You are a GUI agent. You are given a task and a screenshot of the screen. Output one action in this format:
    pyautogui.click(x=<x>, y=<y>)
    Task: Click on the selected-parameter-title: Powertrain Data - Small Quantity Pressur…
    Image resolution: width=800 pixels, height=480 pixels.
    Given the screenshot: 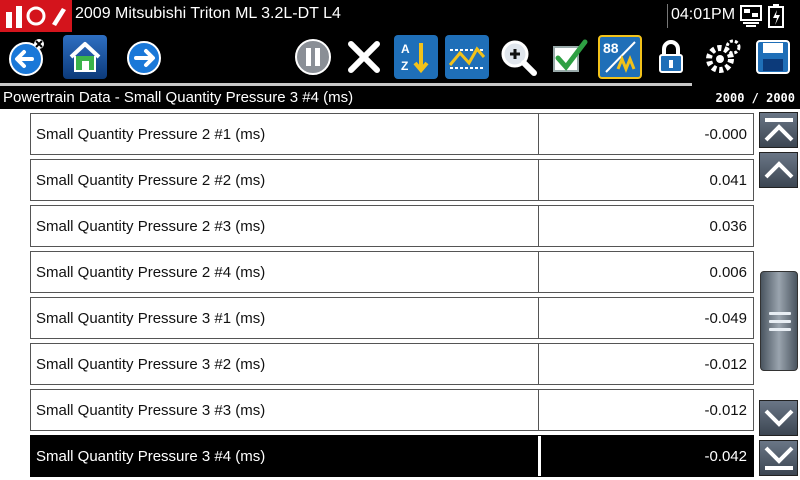 What is the action you would take?
    pyautogui.click(x=178, y=97)
    